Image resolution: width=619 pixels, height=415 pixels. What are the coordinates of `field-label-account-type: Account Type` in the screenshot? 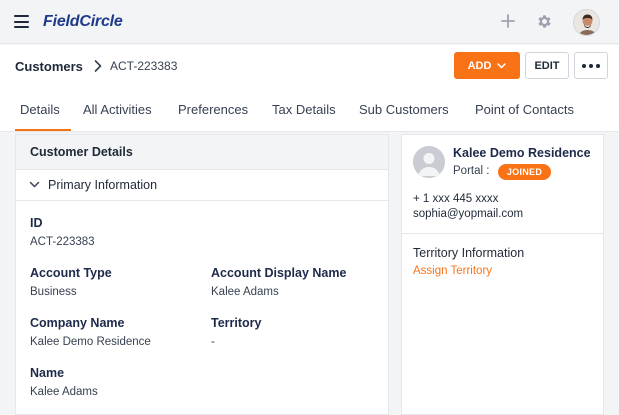 It's located at (71, 273).